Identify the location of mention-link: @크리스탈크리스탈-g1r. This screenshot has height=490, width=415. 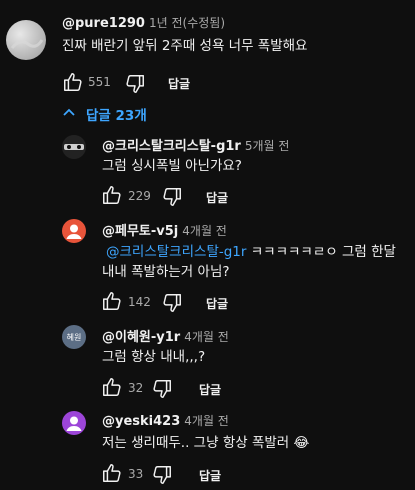
(176, 252).